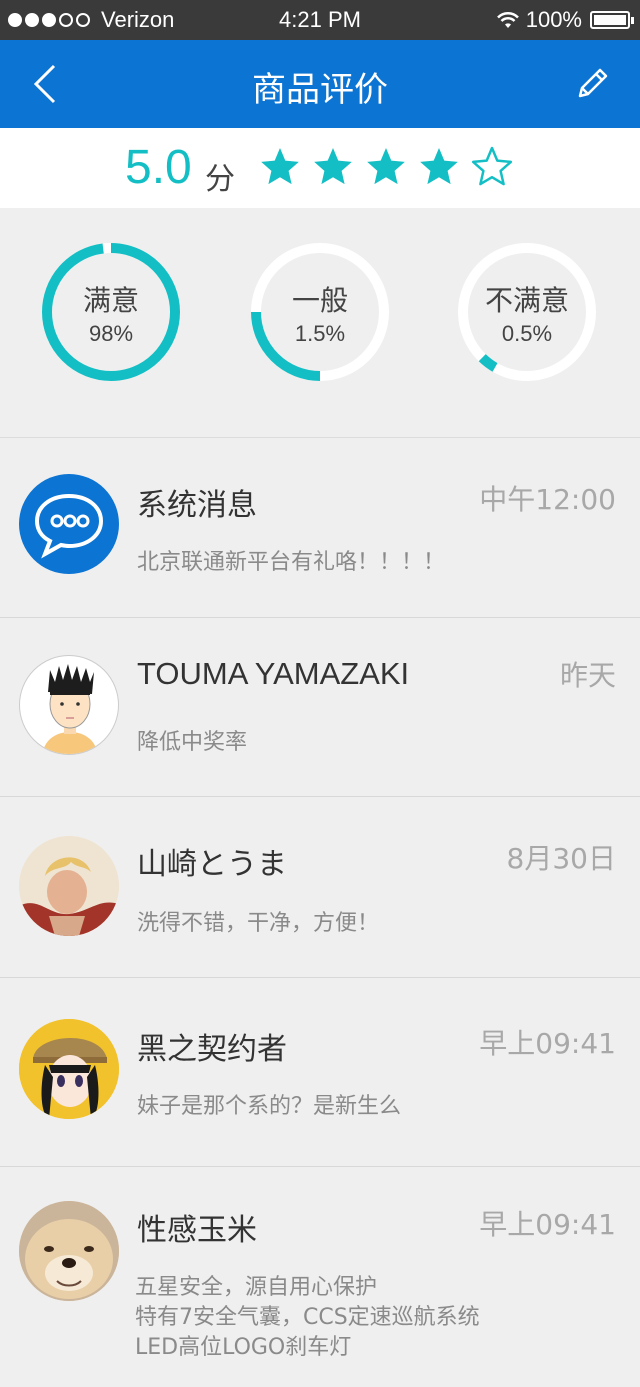  Describe the element at coordinates (197, 1230) in the screenshot. I see `message-sender: 性感玉米` at that location.